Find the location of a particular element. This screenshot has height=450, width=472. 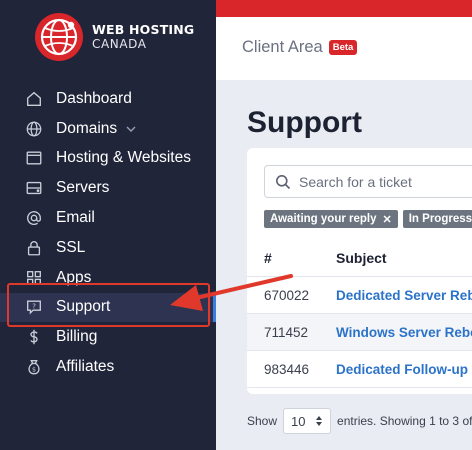

ticket-subject-link: Dedicated Follow-up is located at coordinates (402, 369).